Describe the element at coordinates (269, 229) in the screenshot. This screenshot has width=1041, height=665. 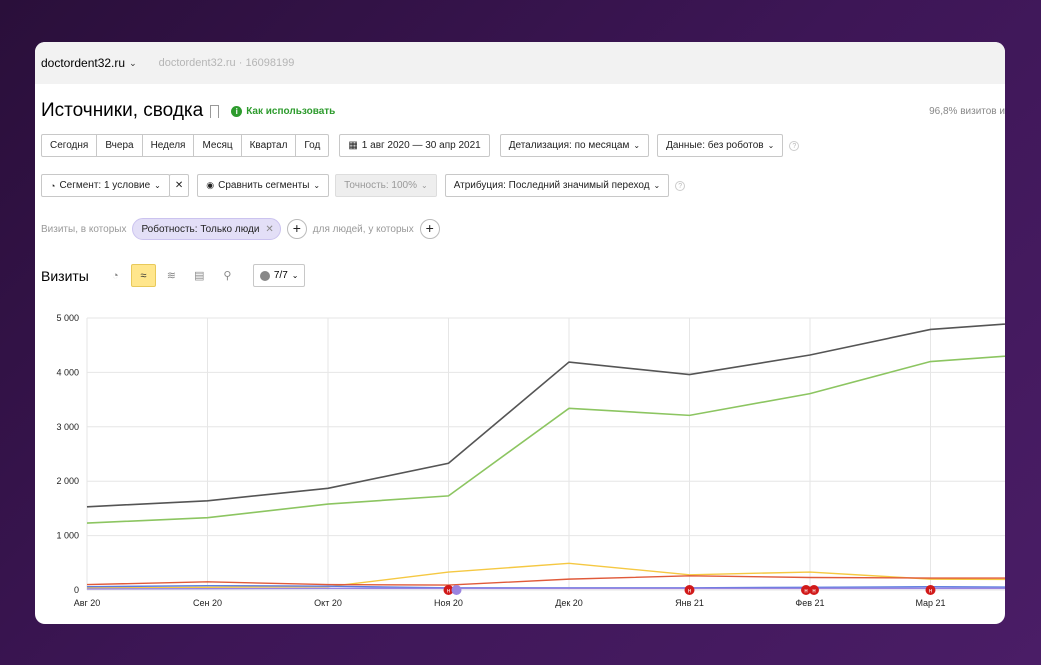
I see `remove-tag-icon: ✕` at that location.